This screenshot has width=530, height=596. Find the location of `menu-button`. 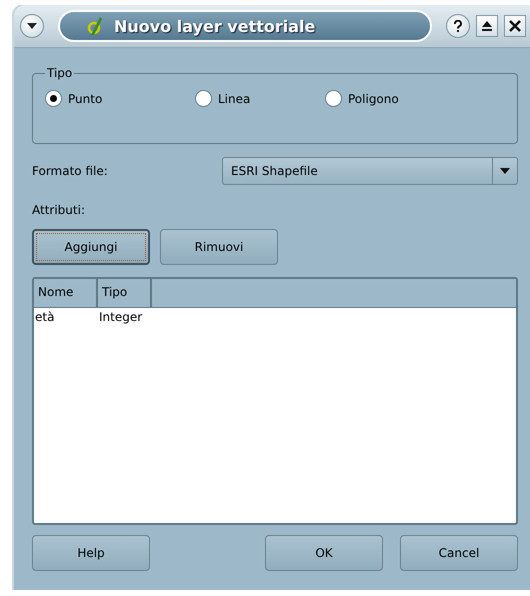

menu-button is located at coordinates (32, 26).